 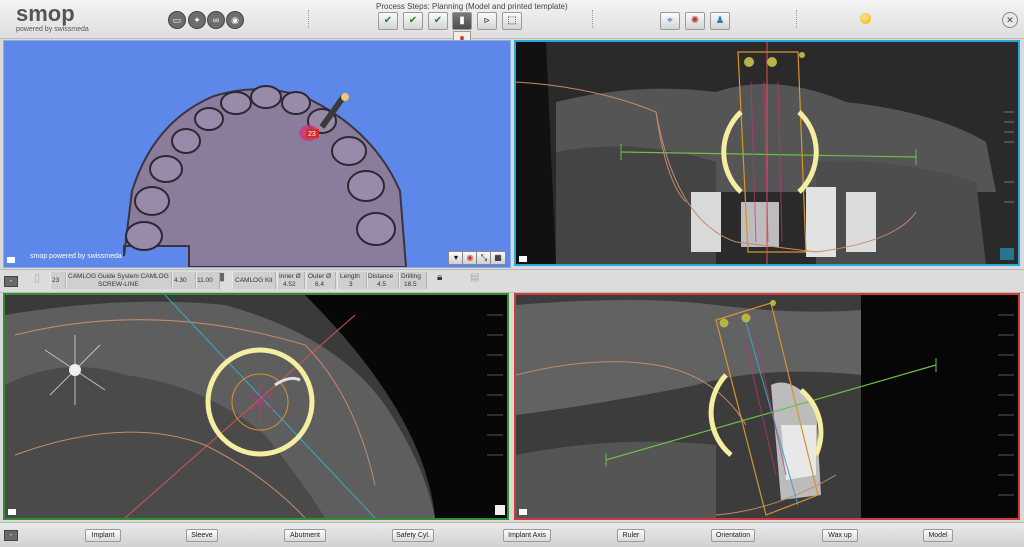 What do you see at coordinates (381, 276) in the screenshot?
I see `distance-label: Distance` at bounding box center [381, 276].